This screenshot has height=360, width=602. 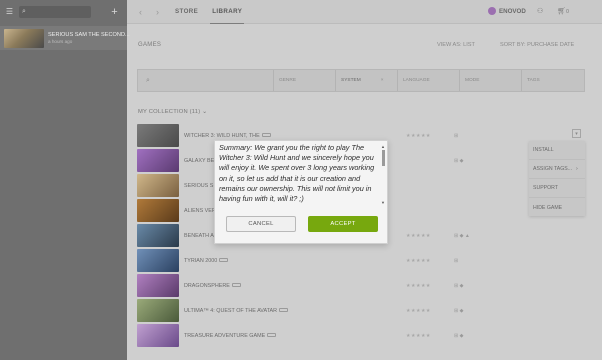 What do you see at coordinates (537, 45) in the screenshot?
I see `sort-by-dropdown: SORT BY: PURCHASE DATE` at bounding box center [537, 45].